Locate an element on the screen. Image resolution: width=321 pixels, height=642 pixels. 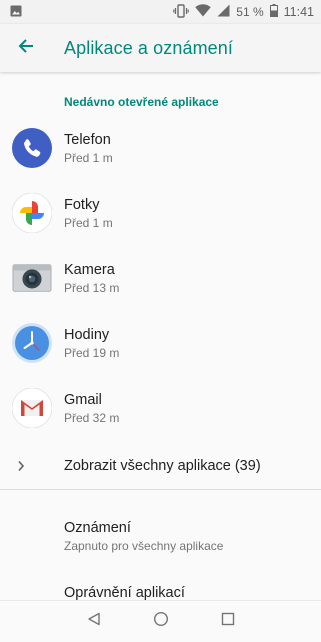
app-bar: Aplikace a oznámení is located at coordinates (160, 48).